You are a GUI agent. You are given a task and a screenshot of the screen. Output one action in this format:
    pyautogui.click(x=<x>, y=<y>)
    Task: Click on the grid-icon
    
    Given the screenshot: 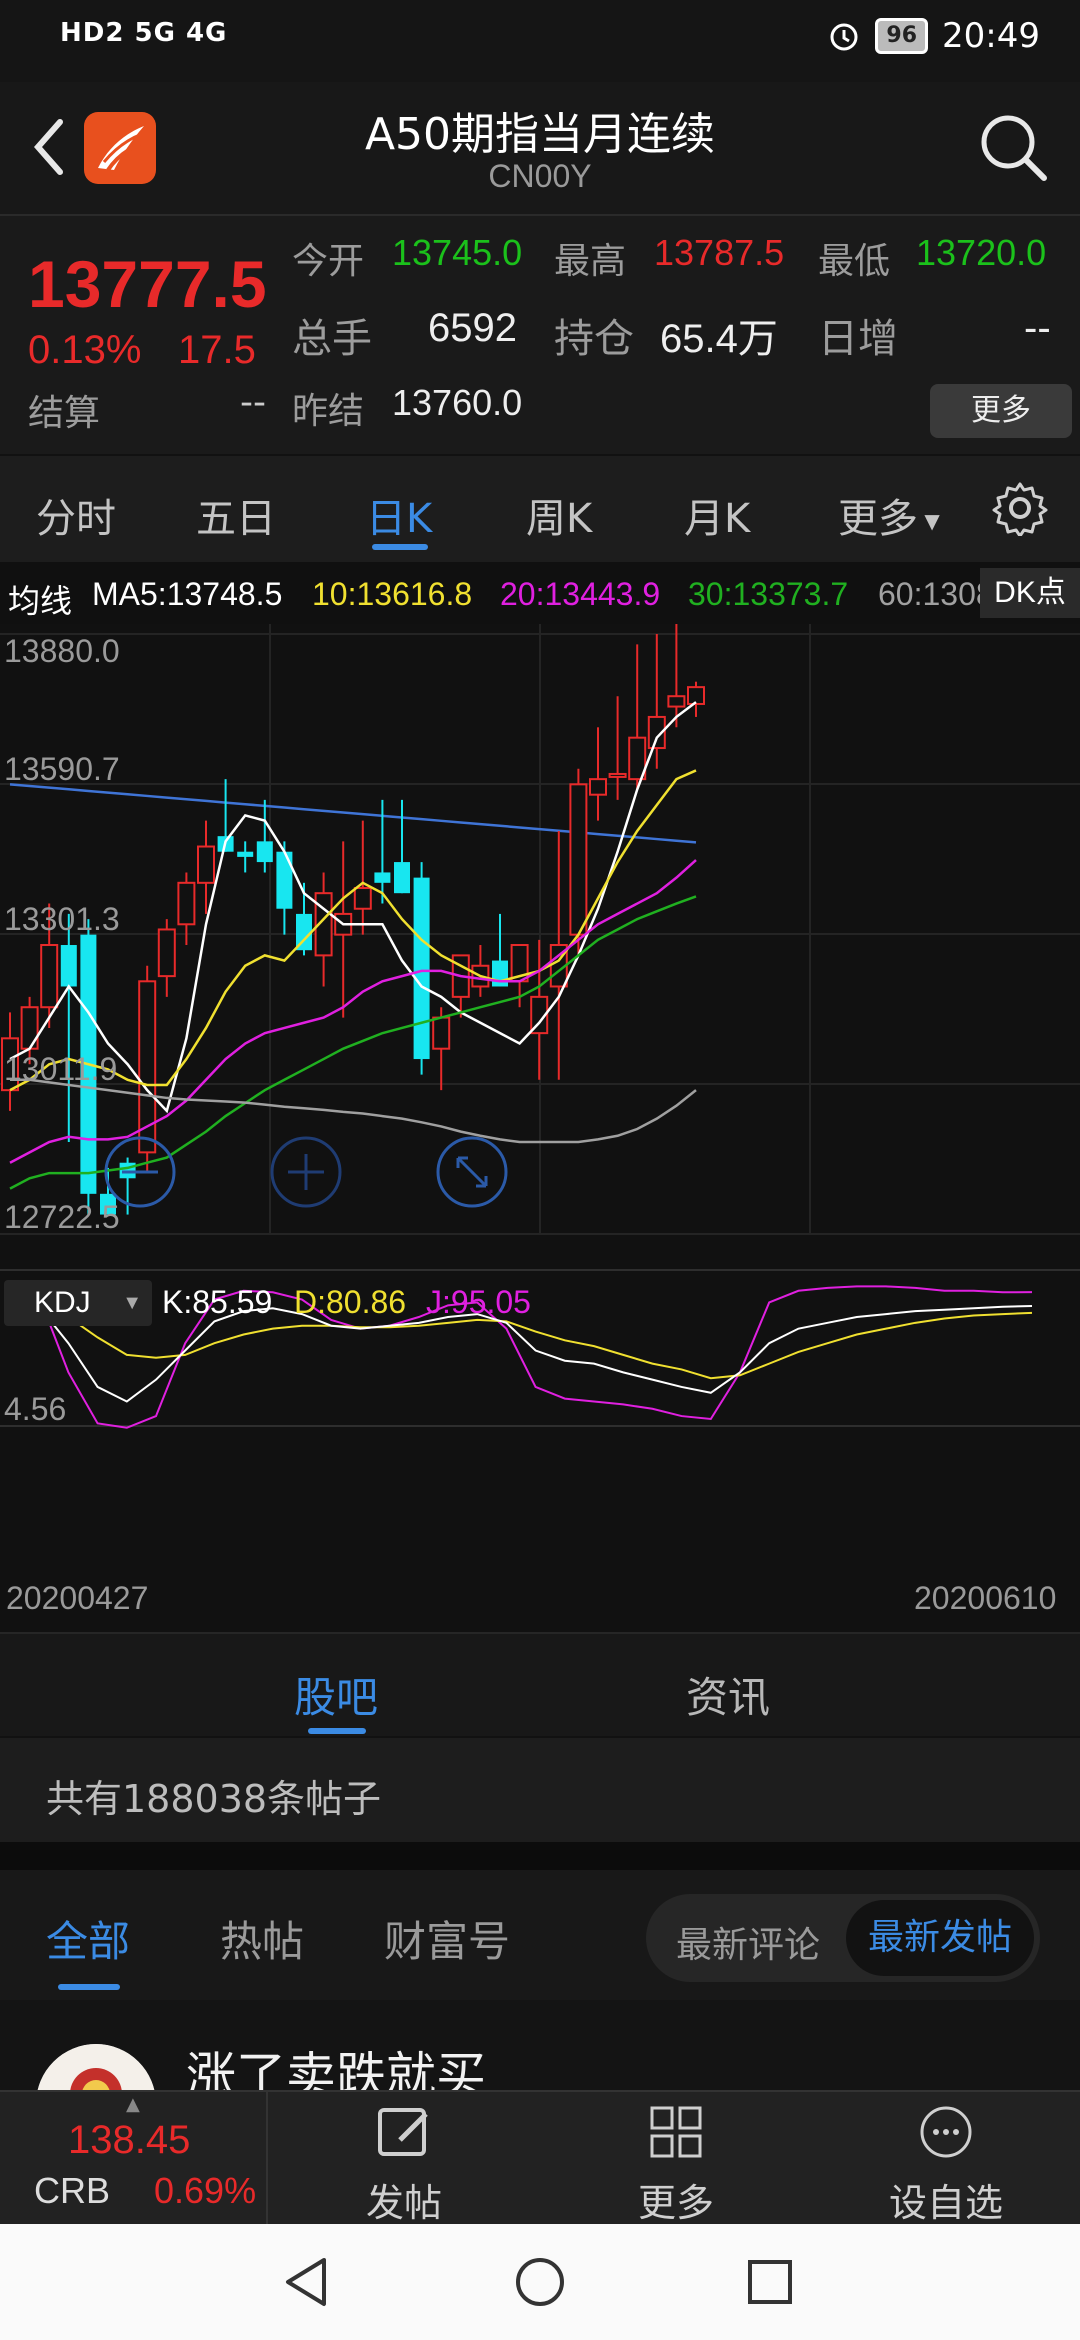 What is the action you would take?
    pyautogui.click(x=676, y=2132)
    